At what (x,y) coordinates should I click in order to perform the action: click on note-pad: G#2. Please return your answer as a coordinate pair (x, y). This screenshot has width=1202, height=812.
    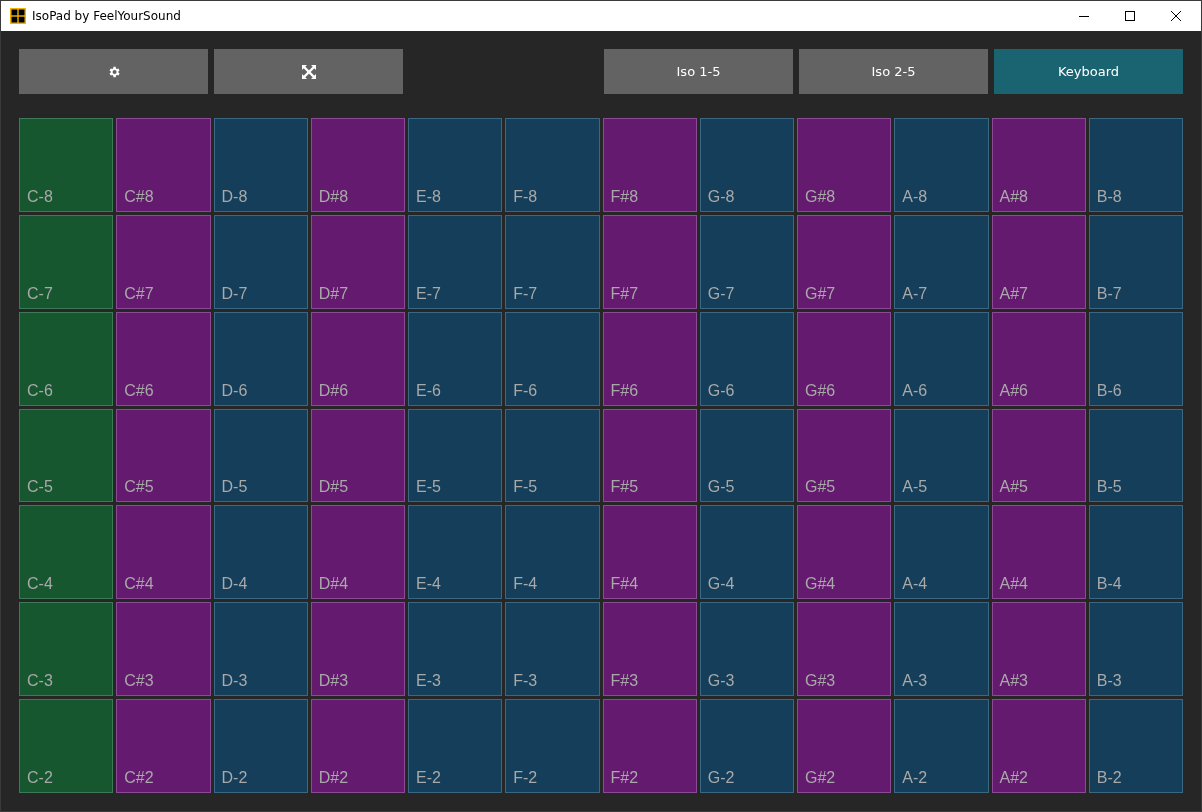
    Looking at the image, I should click on (844, 746).